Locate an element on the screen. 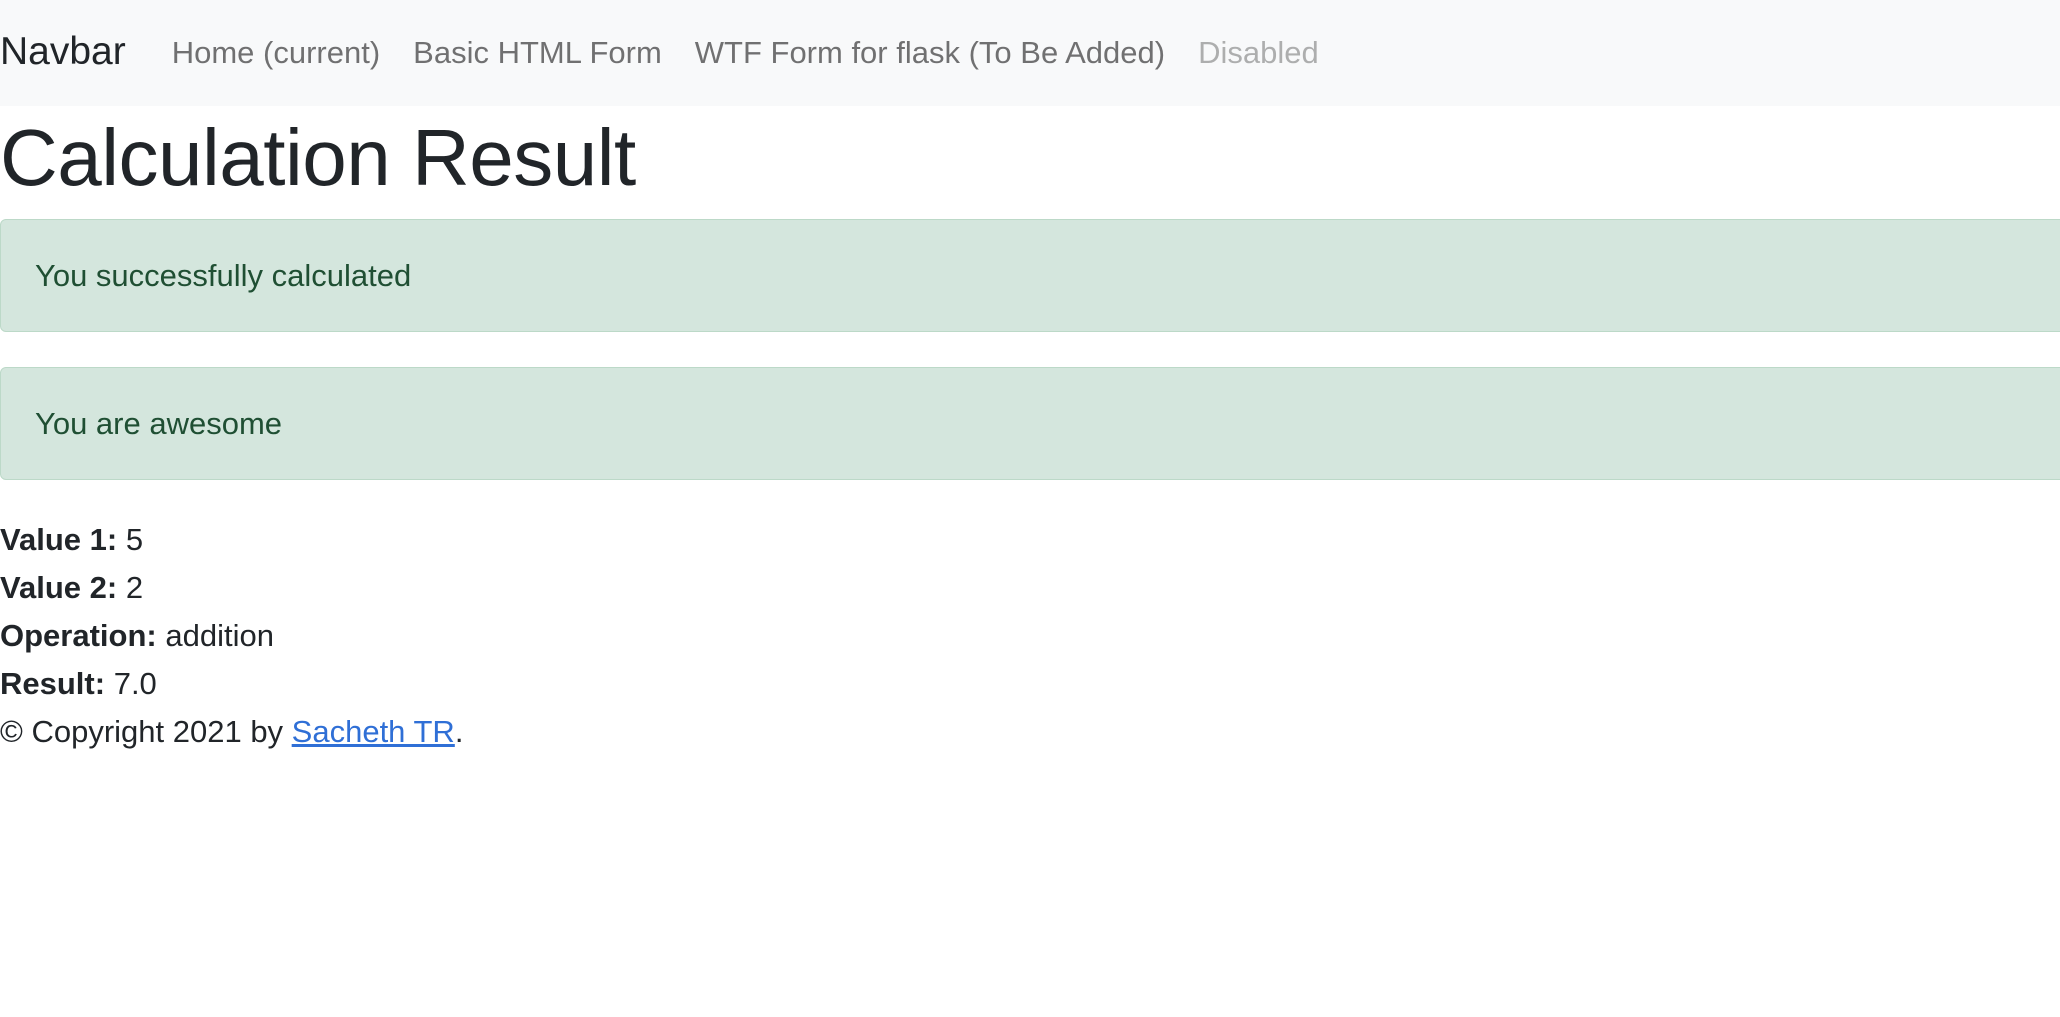 The width and height of the screenshot is (2060, 1017). detail-label: Result: is located at coordinates (53, 683).